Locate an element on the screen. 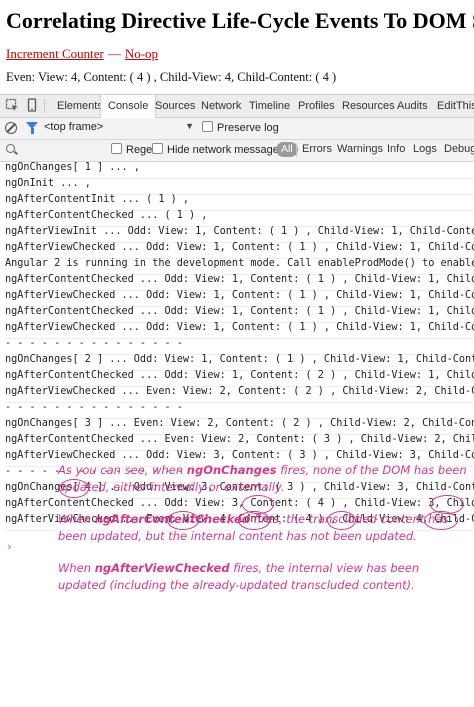  preserve-log-checkbox is located at coordinates (207, 126).